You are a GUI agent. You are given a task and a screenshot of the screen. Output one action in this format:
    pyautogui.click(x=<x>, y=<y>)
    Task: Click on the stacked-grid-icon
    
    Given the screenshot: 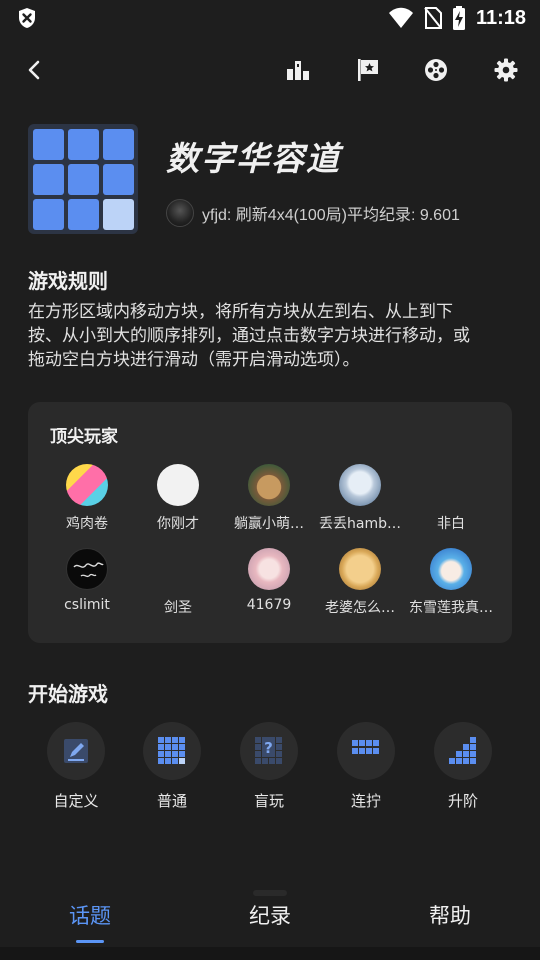 What is the action you would take?
    pyautogui.click(x=365, y=747)
    